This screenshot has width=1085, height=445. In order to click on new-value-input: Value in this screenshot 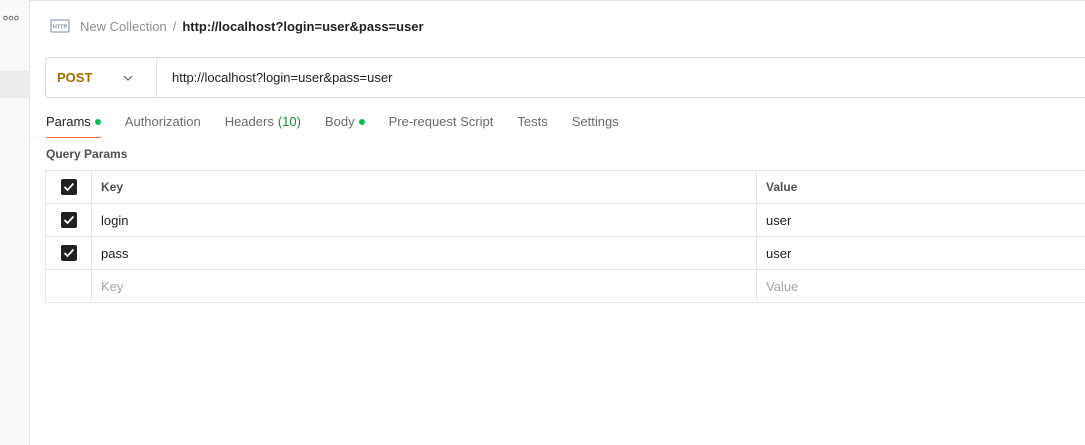, I will do `click(921, 286)`.